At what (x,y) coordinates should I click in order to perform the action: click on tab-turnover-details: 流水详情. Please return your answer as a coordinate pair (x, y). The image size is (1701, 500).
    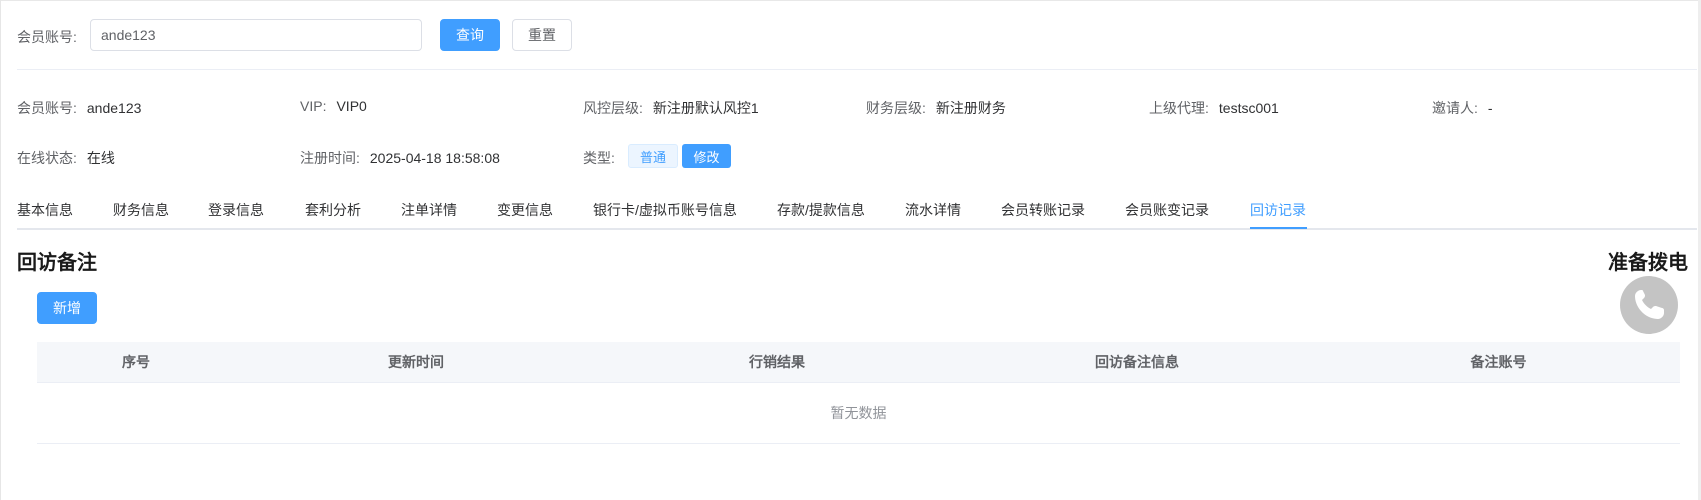
    Looking at the image, I should click on (933, 210).